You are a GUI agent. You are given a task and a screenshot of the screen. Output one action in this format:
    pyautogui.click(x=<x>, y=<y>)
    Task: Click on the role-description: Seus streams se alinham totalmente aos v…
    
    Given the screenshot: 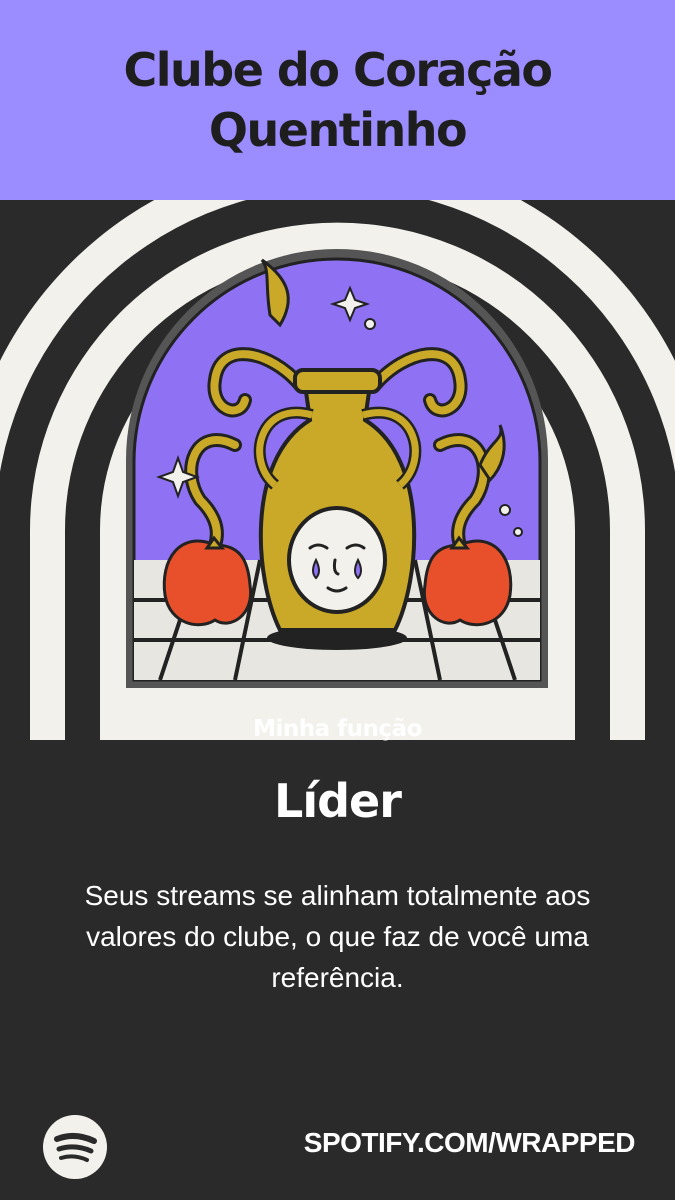 What is the action you would take?
    pyautogui.click(x=337, y=936)
    